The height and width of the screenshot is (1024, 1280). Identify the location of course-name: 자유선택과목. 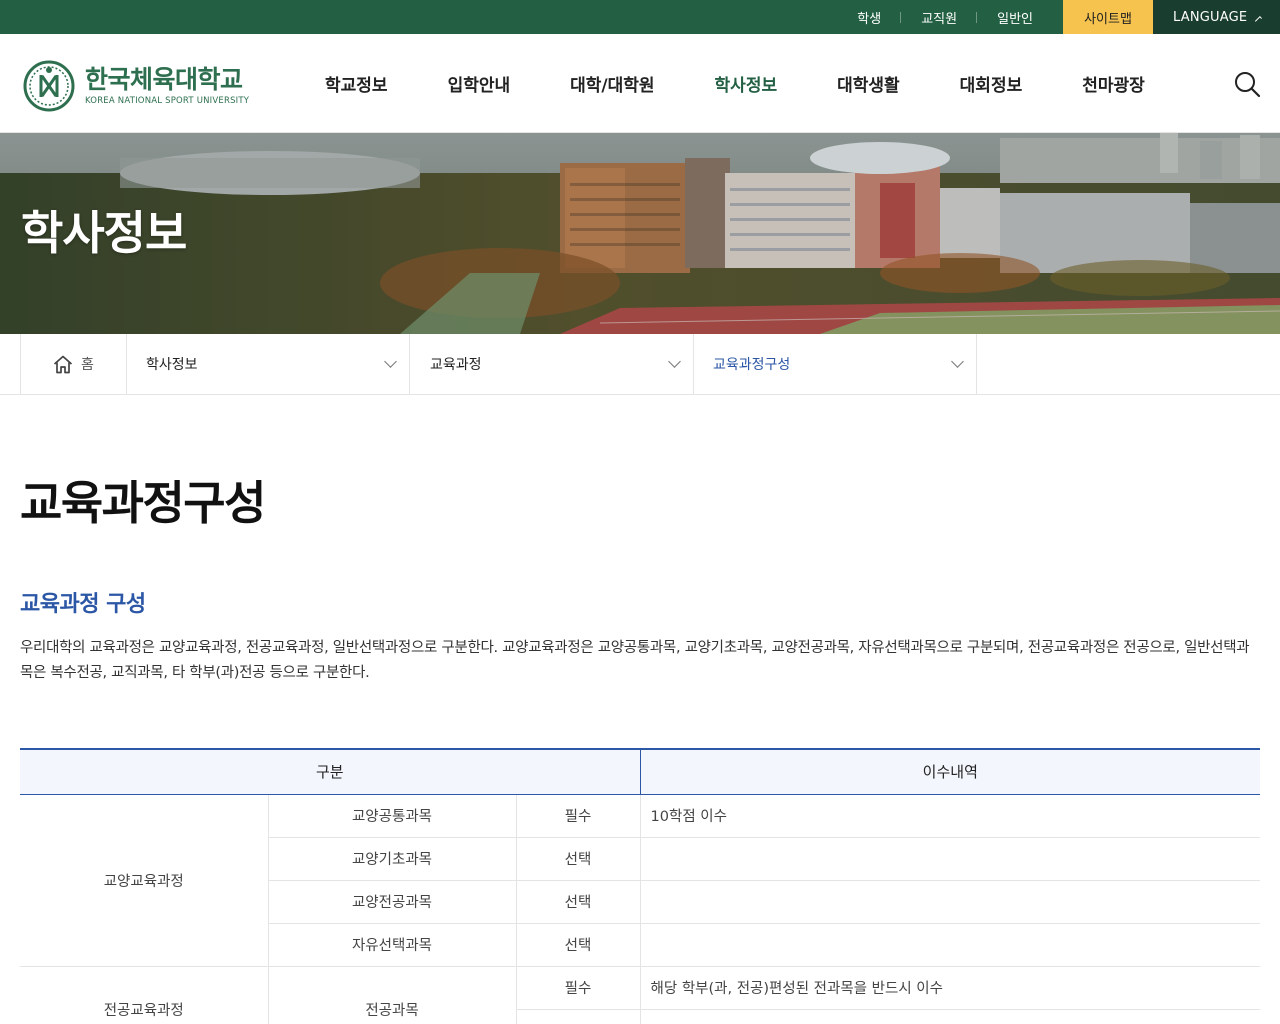
(391, 945).